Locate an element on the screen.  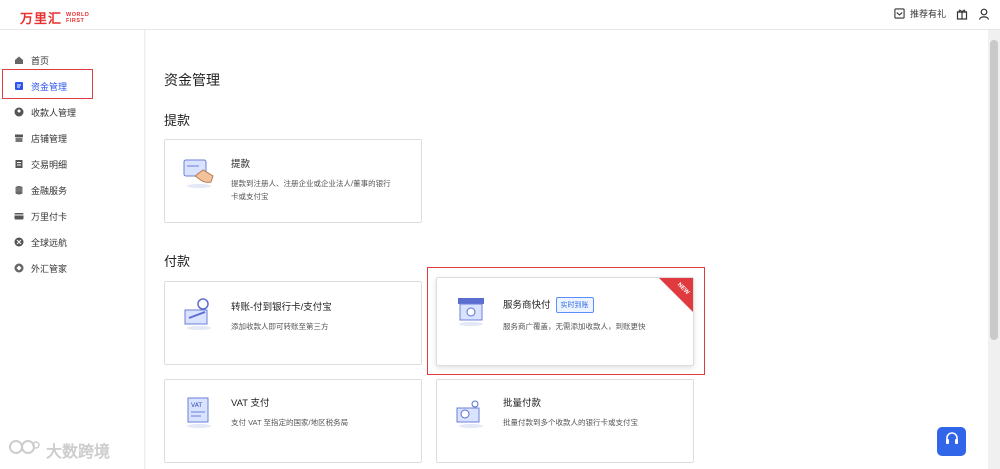
sidebar-item-label: 交易明细 is located at coordinates (49, 164).